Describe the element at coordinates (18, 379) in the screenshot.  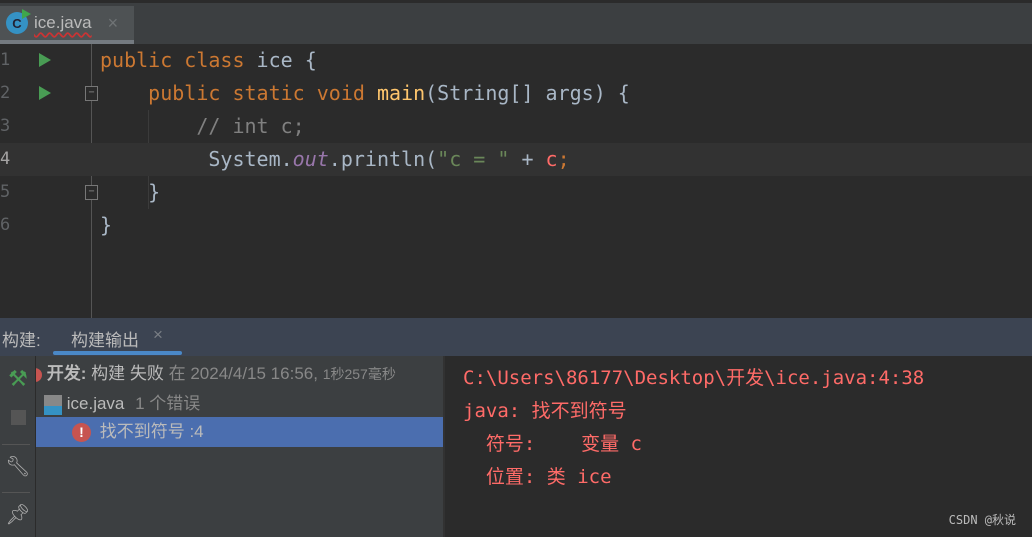
I see `hammer-build-icon: ⚒` at that location.